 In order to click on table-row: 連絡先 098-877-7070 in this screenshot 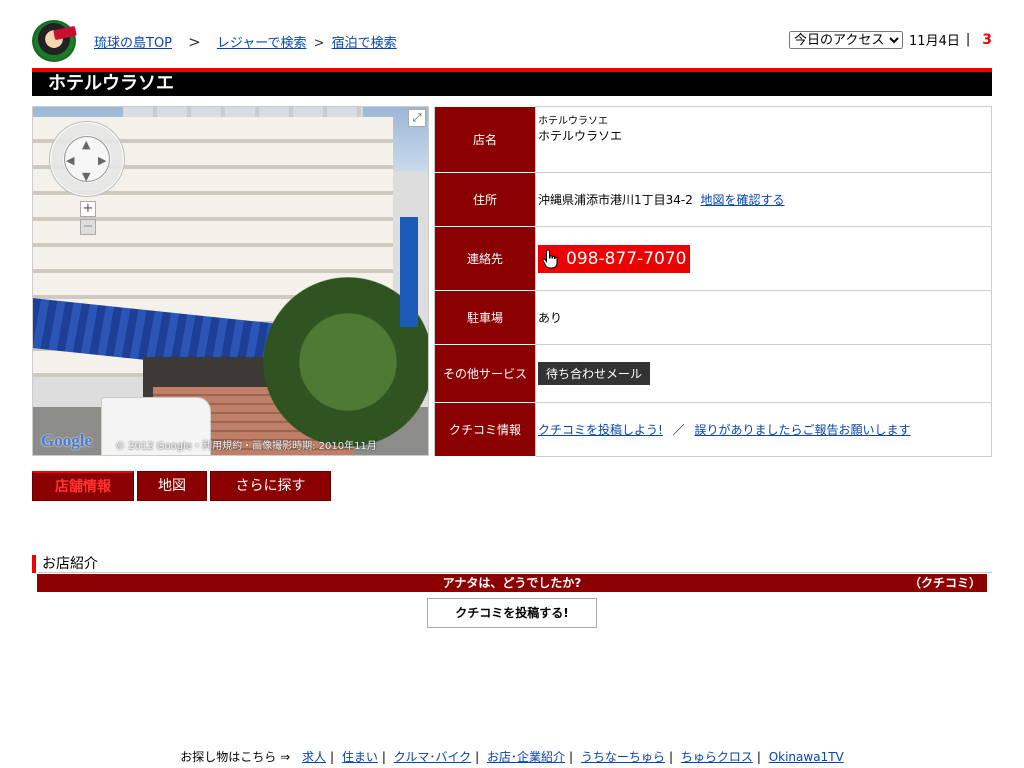, I will do `click(713, 258)`.